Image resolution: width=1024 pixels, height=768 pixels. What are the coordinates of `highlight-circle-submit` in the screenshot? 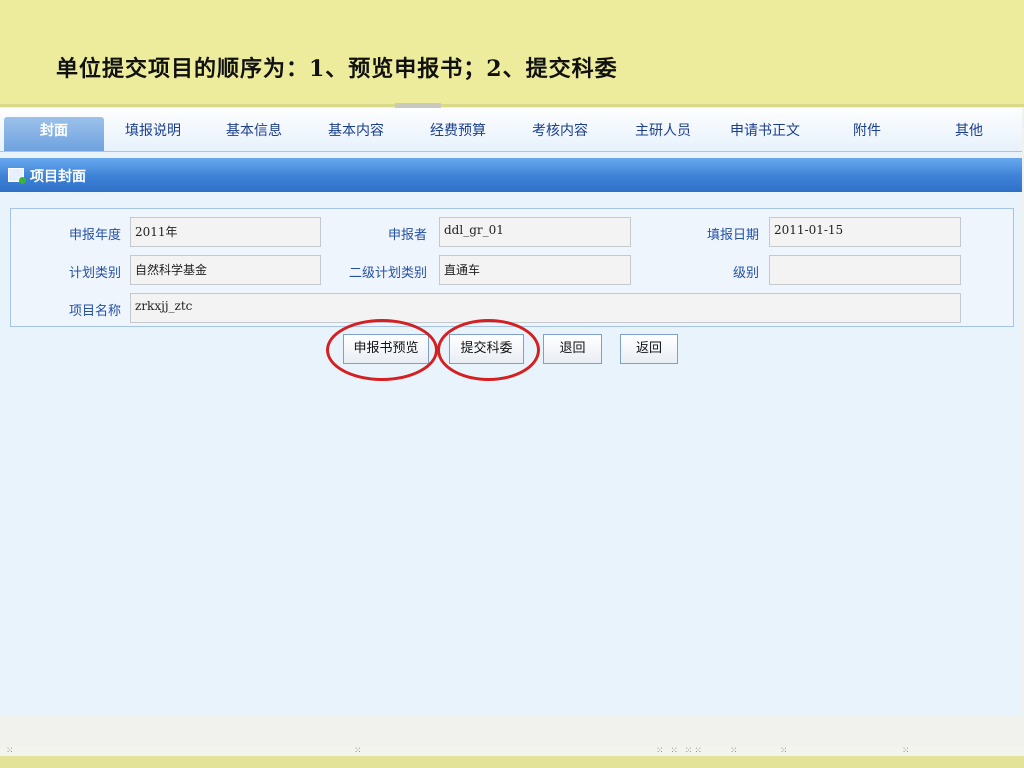 It's located at (488, 350).